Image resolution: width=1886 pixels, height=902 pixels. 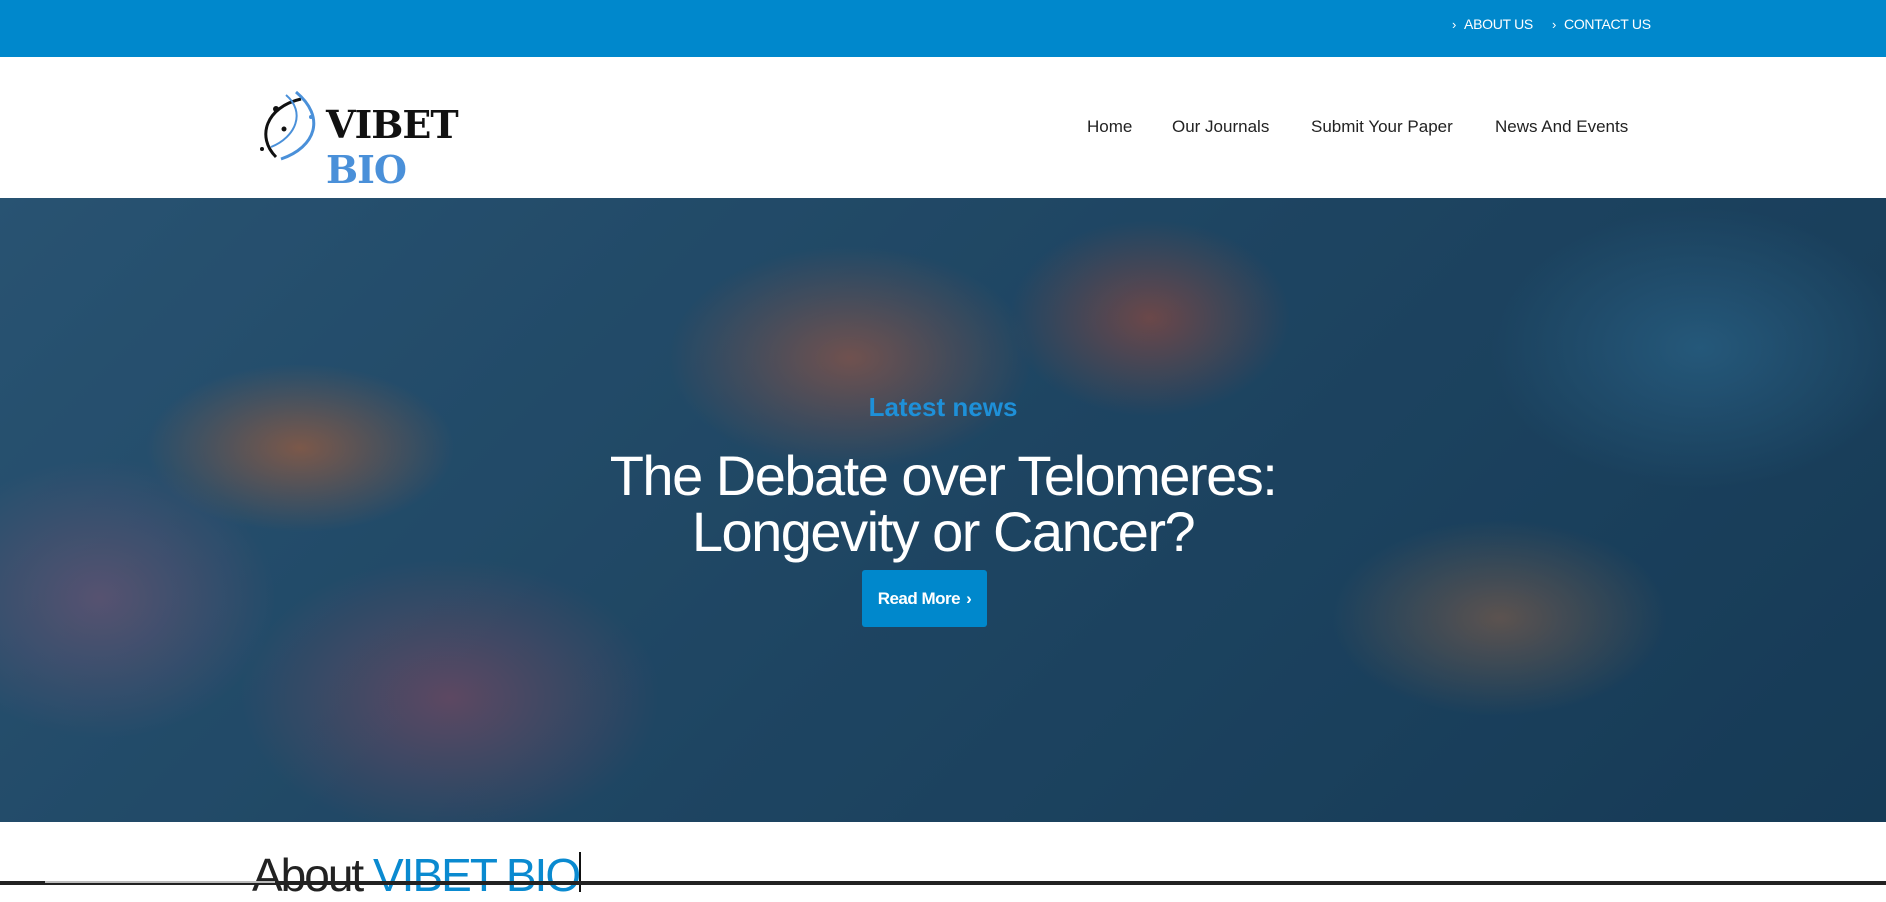 I want to click on about-us-link: › ABOUT US, so click(x=1492, y=24).